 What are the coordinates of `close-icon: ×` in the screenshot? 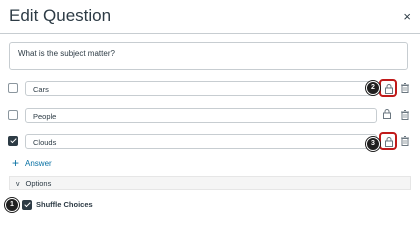 It's located at (407, 16).